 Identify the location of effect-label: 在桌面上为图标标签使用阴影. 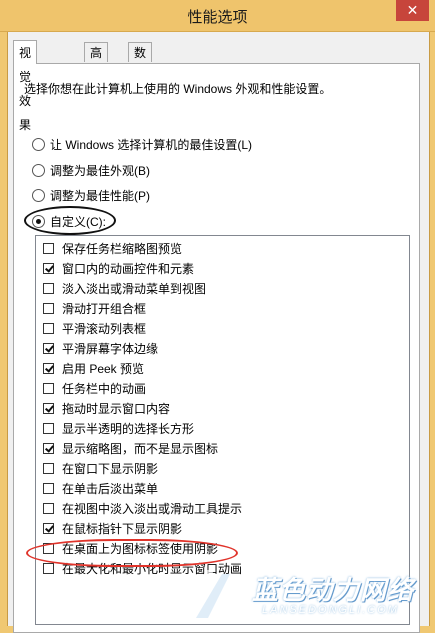
(140, 548).